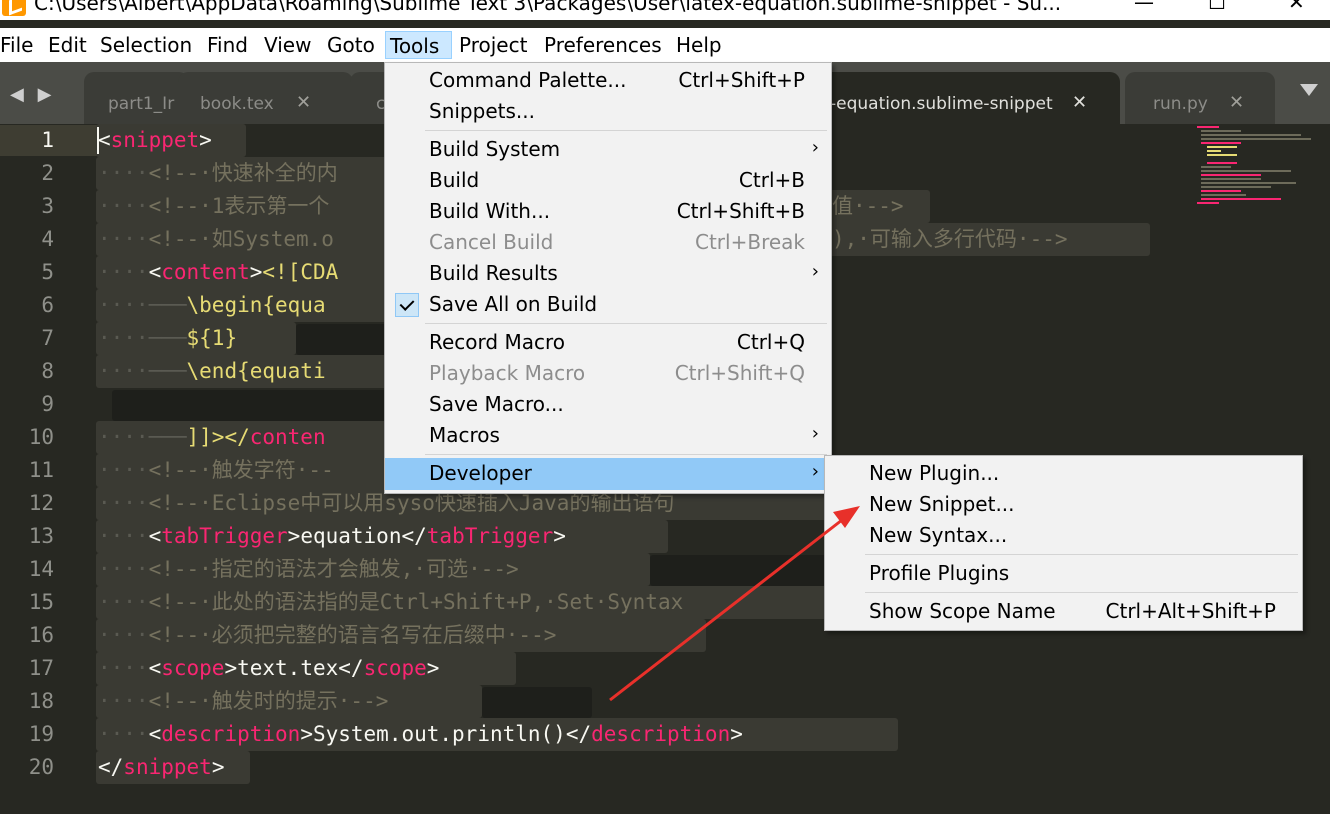 The height and width of the screenshot is (814, 1330). I want to click on menu-item-developer: Developer ›, so click(608, 474).